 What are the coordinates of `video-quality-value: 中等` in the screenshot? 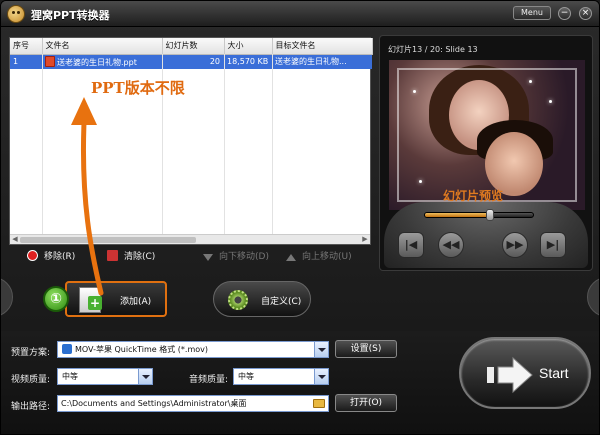 It's located at (70, 376).